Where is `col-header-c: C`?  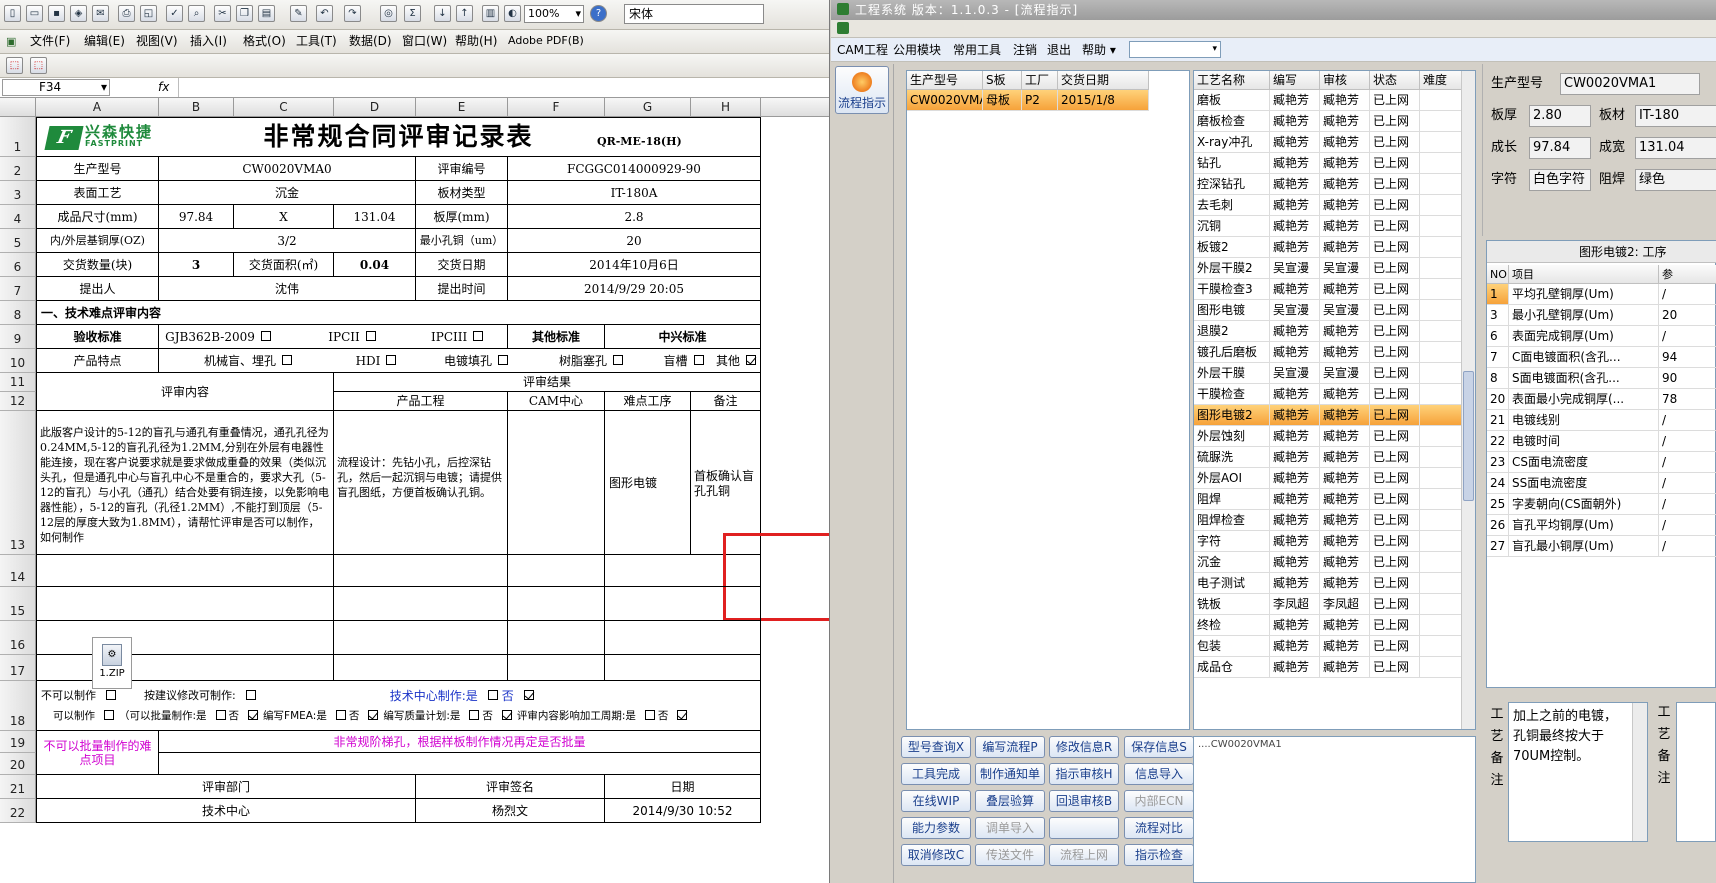 col-header-c: C is located at coordinates (284, 107).